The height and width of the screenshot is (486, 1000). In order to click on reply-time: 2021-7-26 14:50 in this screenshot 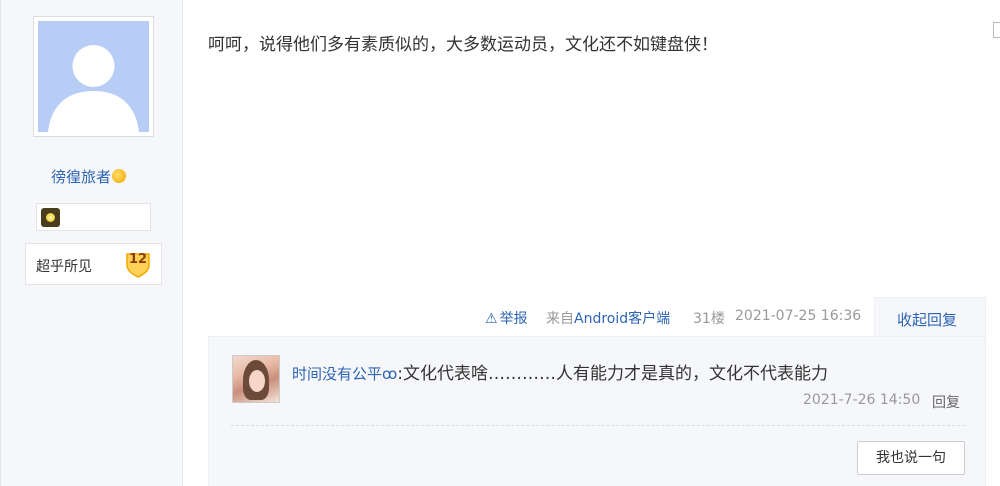, I will do `click(862, 400)`.